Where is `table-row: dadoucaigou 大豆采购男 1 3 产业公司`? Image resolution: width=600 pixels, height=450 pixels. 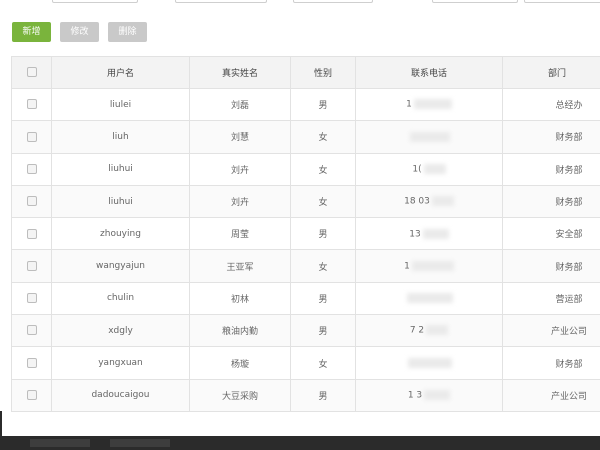
table-row: dadoucaigou 大豆采购男 1 3 产业公司 is located at coordinates (305, 395).